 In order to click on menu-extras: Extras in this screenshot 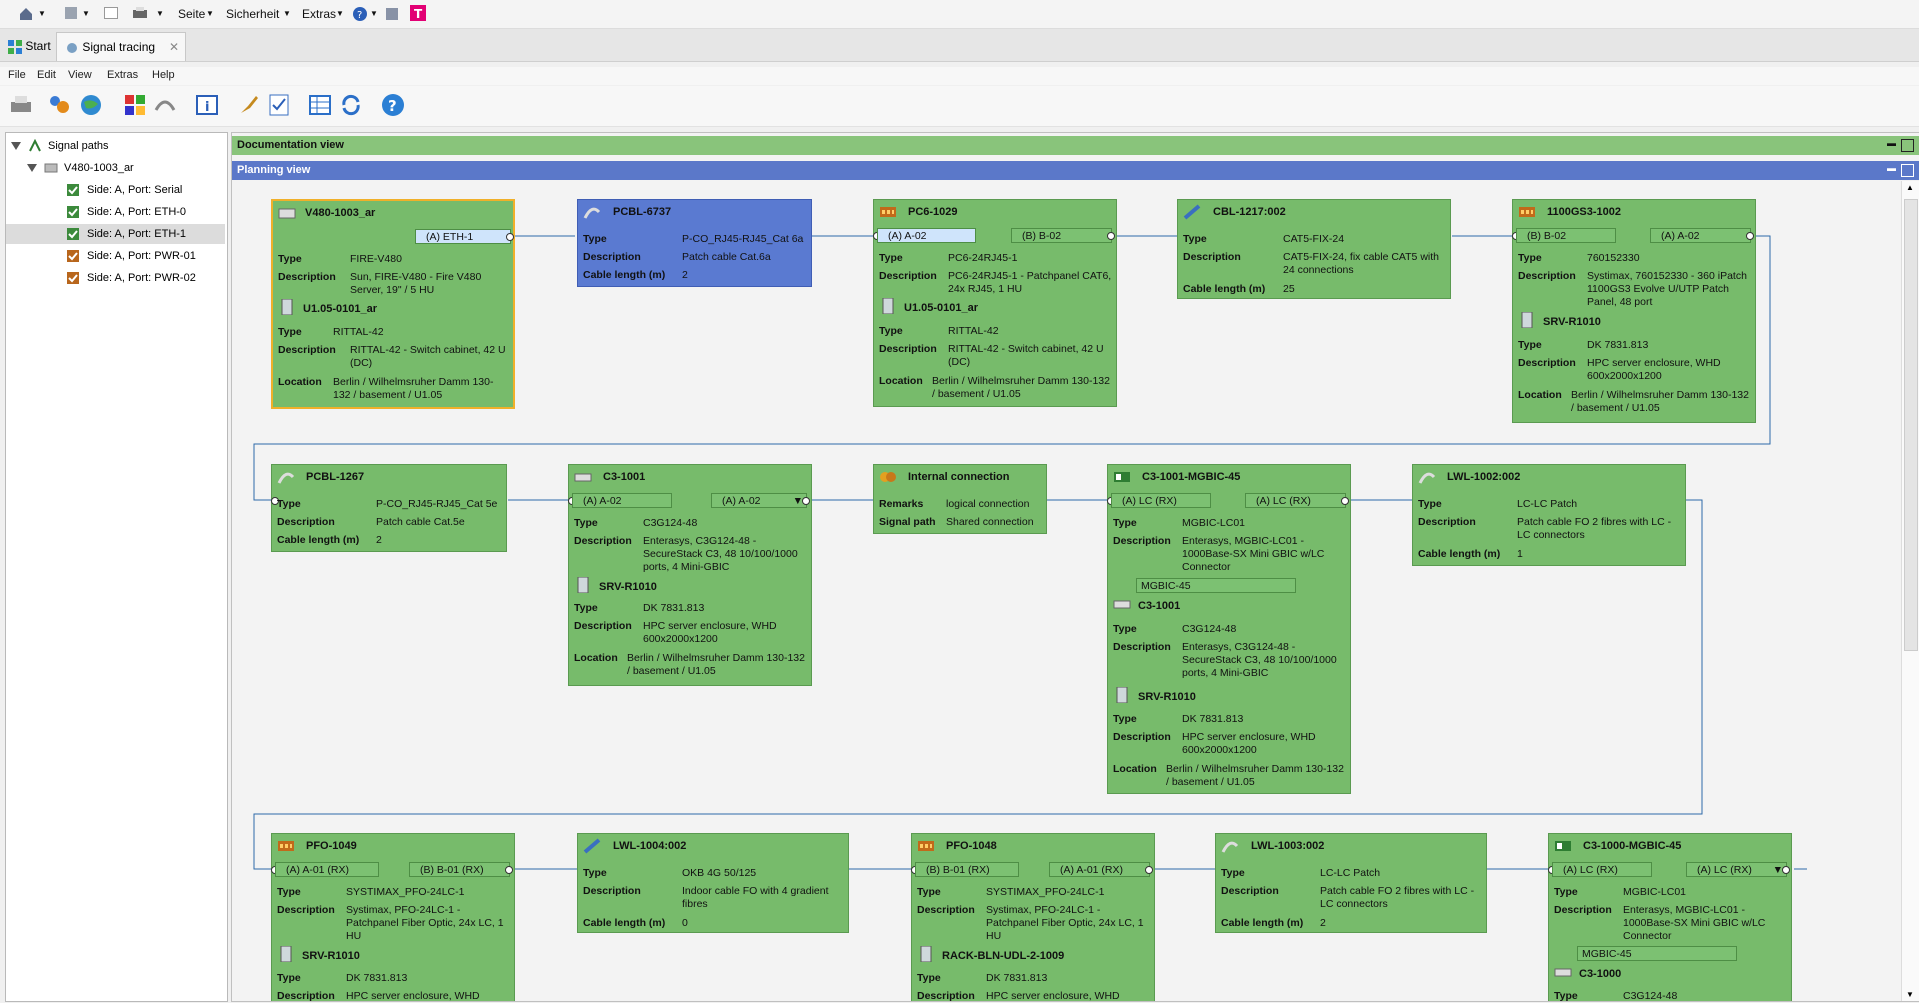, I will do `click(319, 14)`.